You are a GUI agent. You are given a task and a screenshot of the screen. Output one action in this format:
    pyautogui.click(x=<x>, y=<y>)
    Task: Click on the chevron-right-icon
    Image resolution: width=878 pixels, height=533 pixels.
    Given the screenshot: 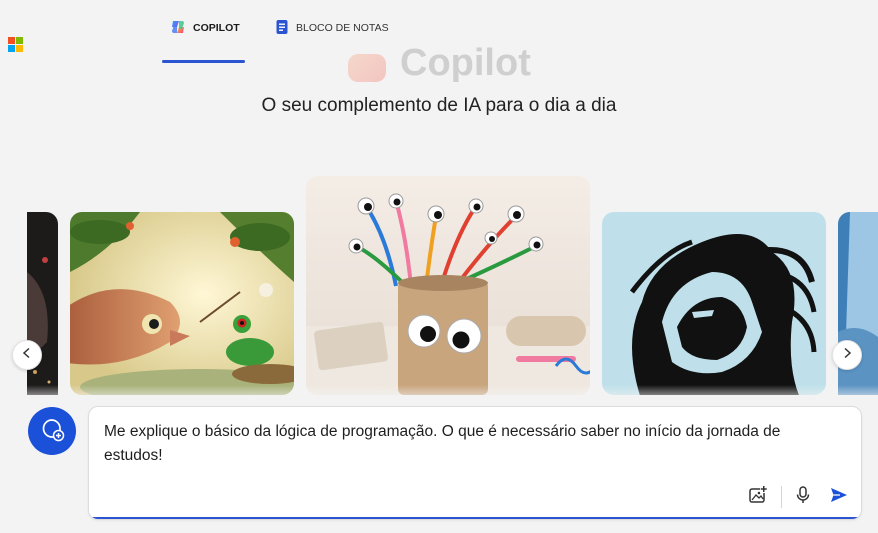 What is the action you would take?
    pyautogui.click(x=847, y=355)
    